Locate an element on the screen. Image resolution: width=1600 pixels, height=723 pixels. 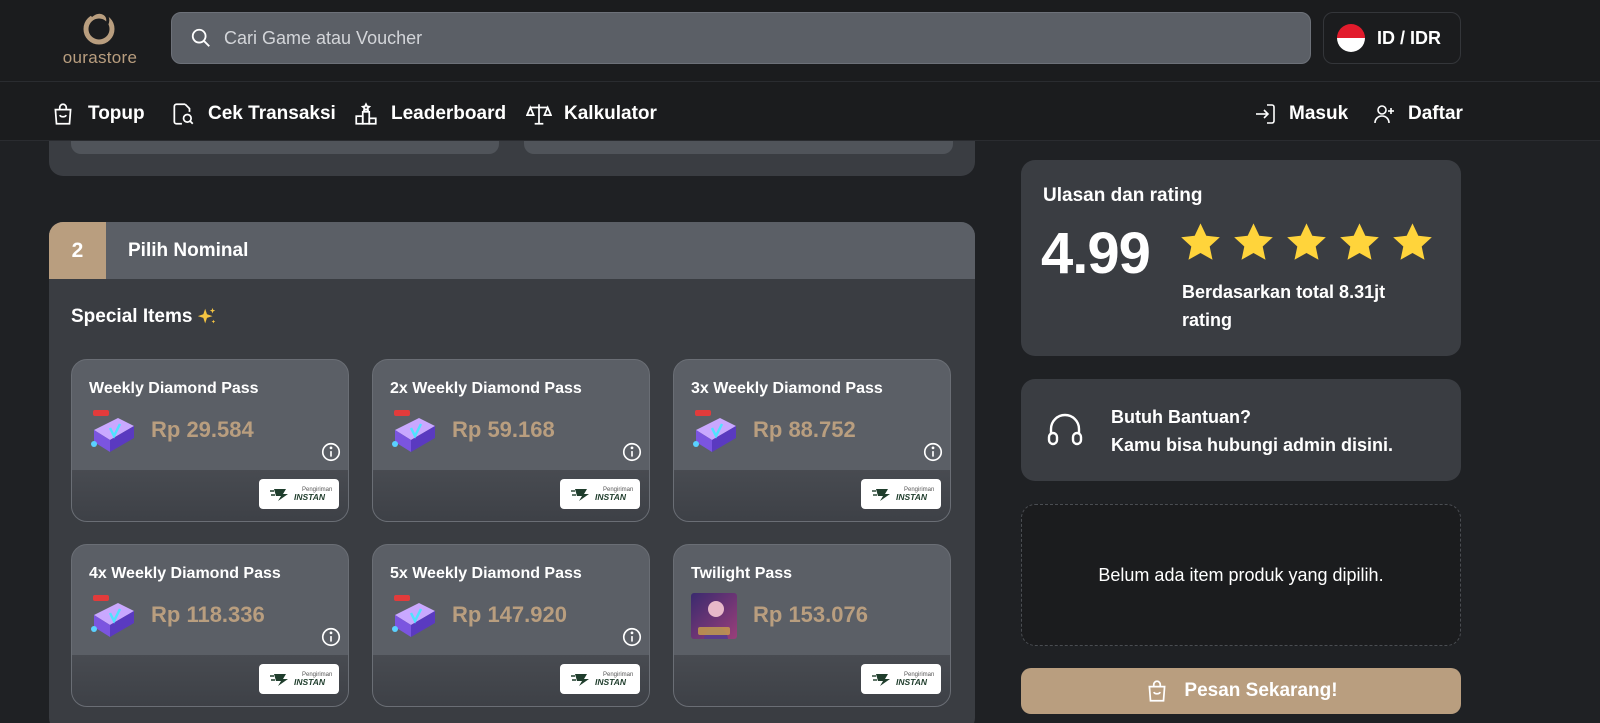
rating-title: Ulasan dan rating is located at coordinates (1123, 195).